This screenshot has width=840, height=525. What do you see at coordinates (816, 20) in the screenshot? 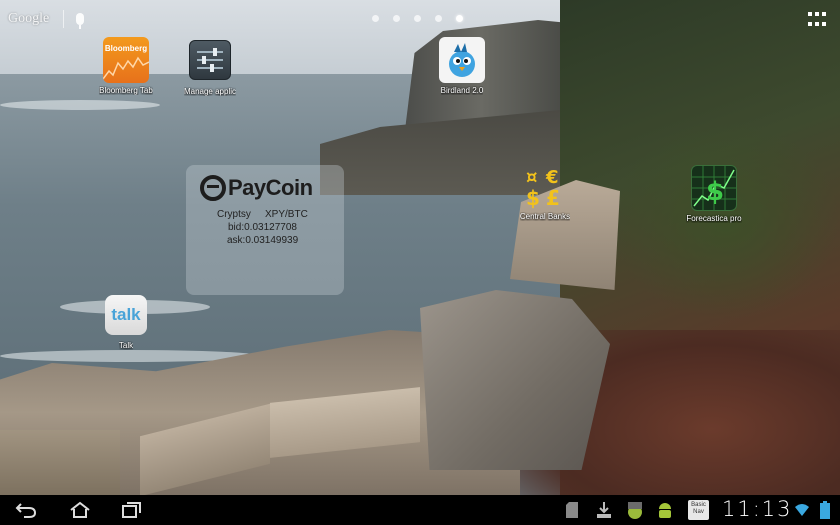
I see `all-apps-button` at bounding box center [816, 20].